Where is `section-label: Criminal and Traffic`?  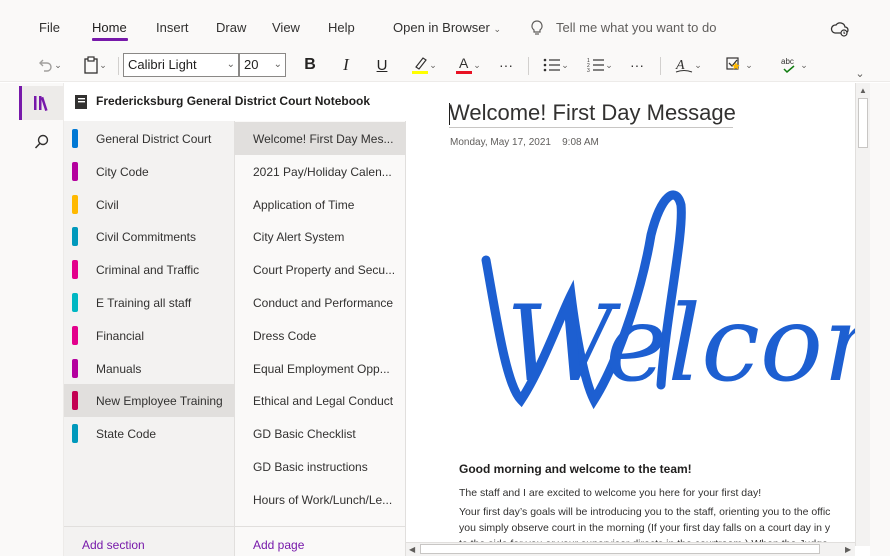 section-label: Criminal and Traffic is located at coordinates (148, 270).